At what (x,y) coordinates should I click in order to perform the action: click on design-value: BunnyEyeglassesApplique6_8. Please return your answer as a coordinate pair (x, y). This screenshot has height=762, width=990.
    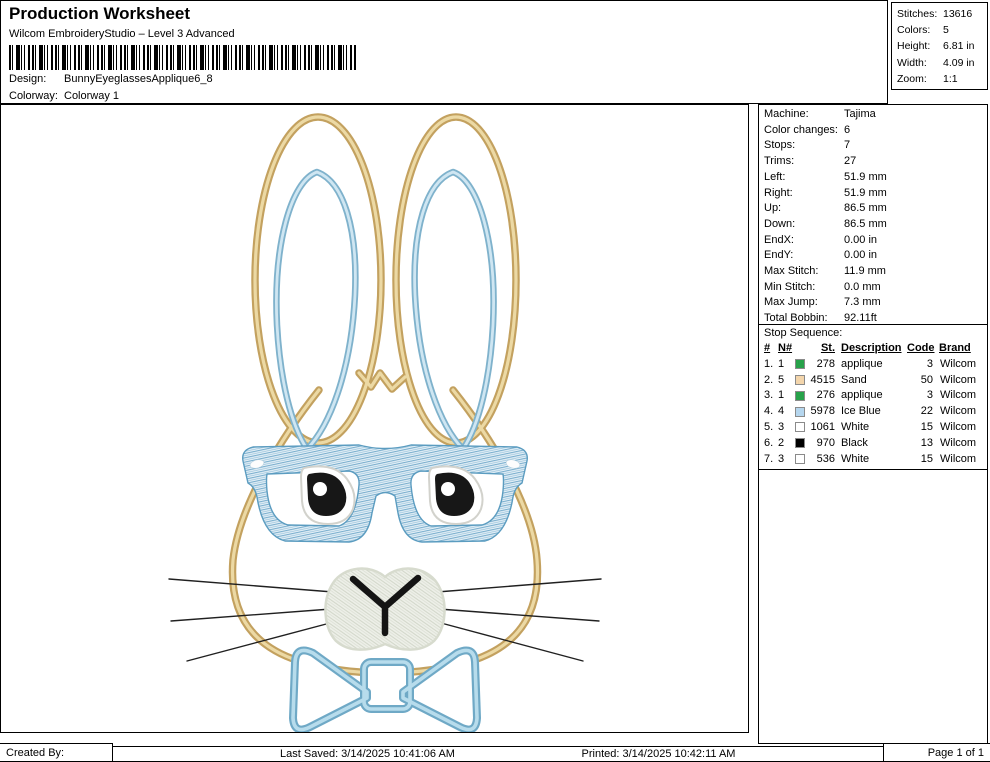
    Looking at the image, I should click on (138, 79).